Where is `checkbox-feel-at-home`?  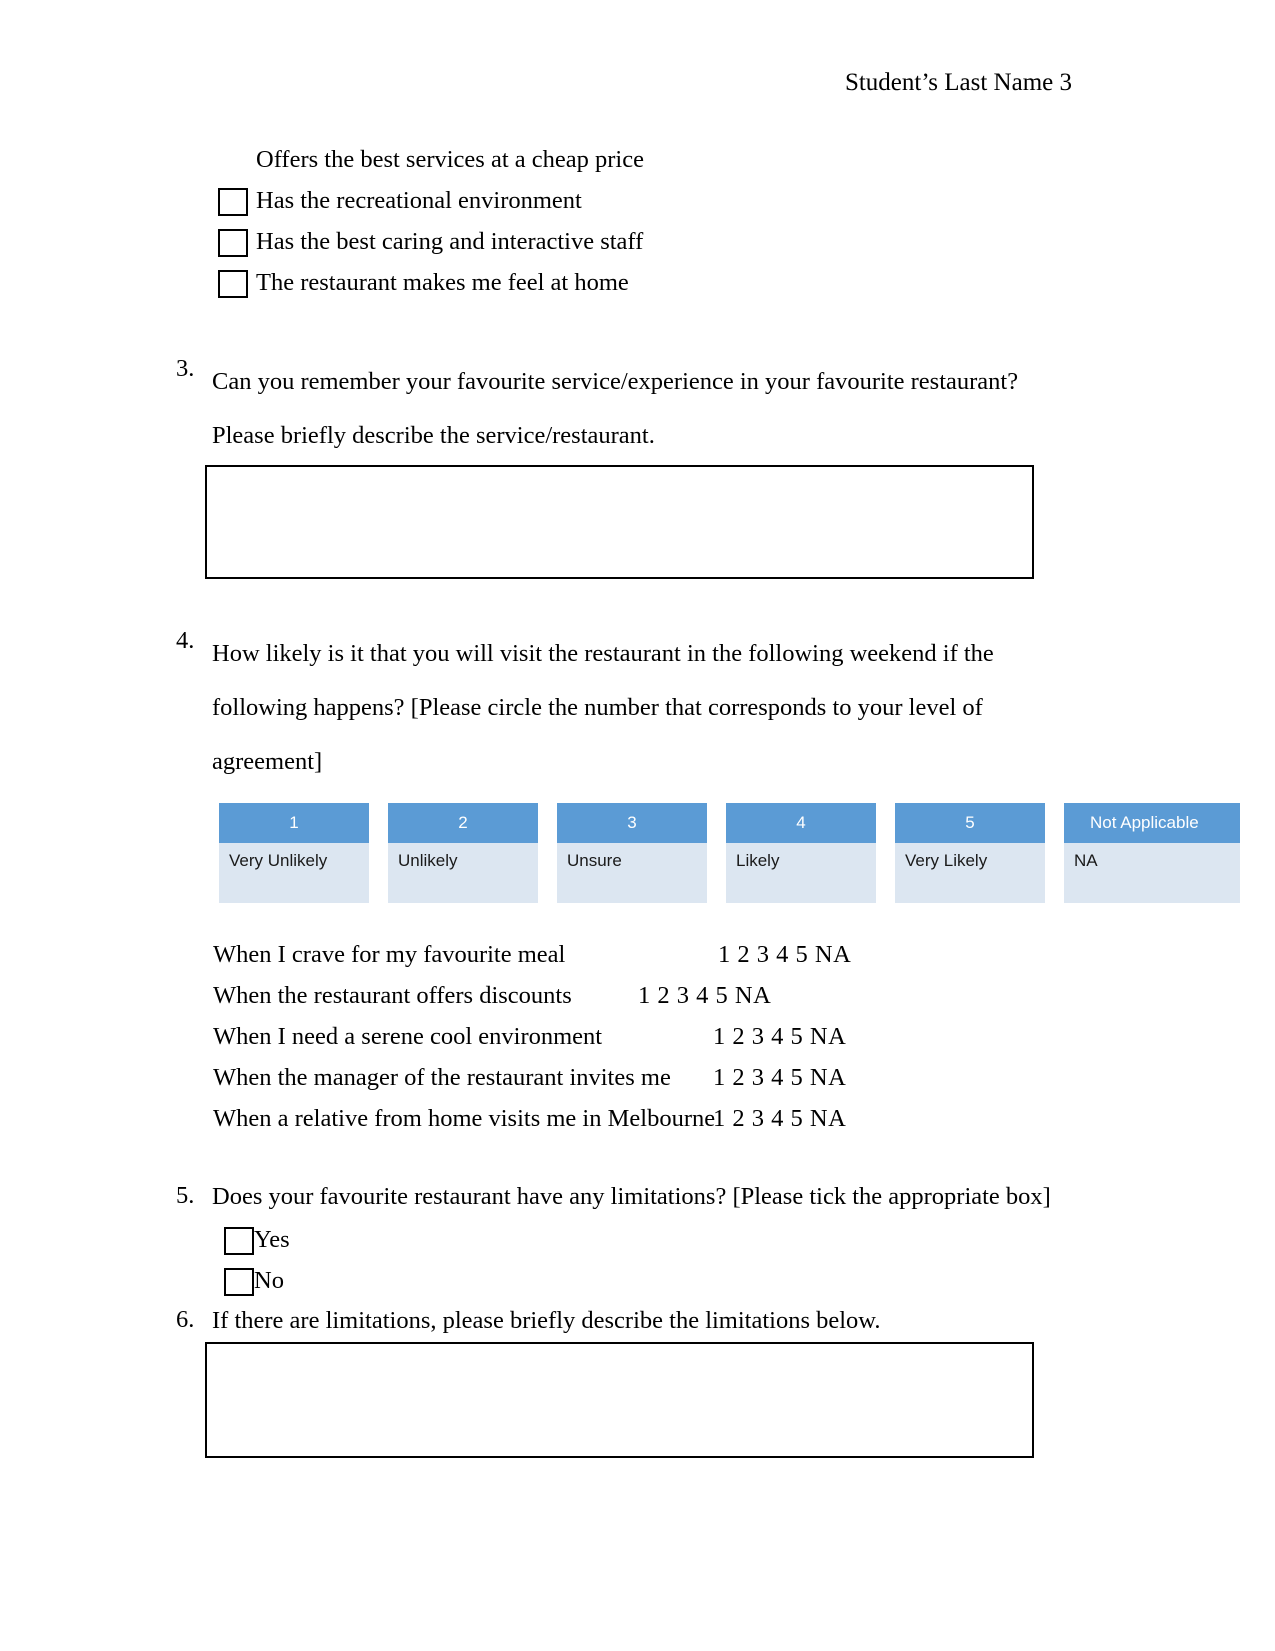 checkbox-feel-at-home is located at coordinates (233, 283).